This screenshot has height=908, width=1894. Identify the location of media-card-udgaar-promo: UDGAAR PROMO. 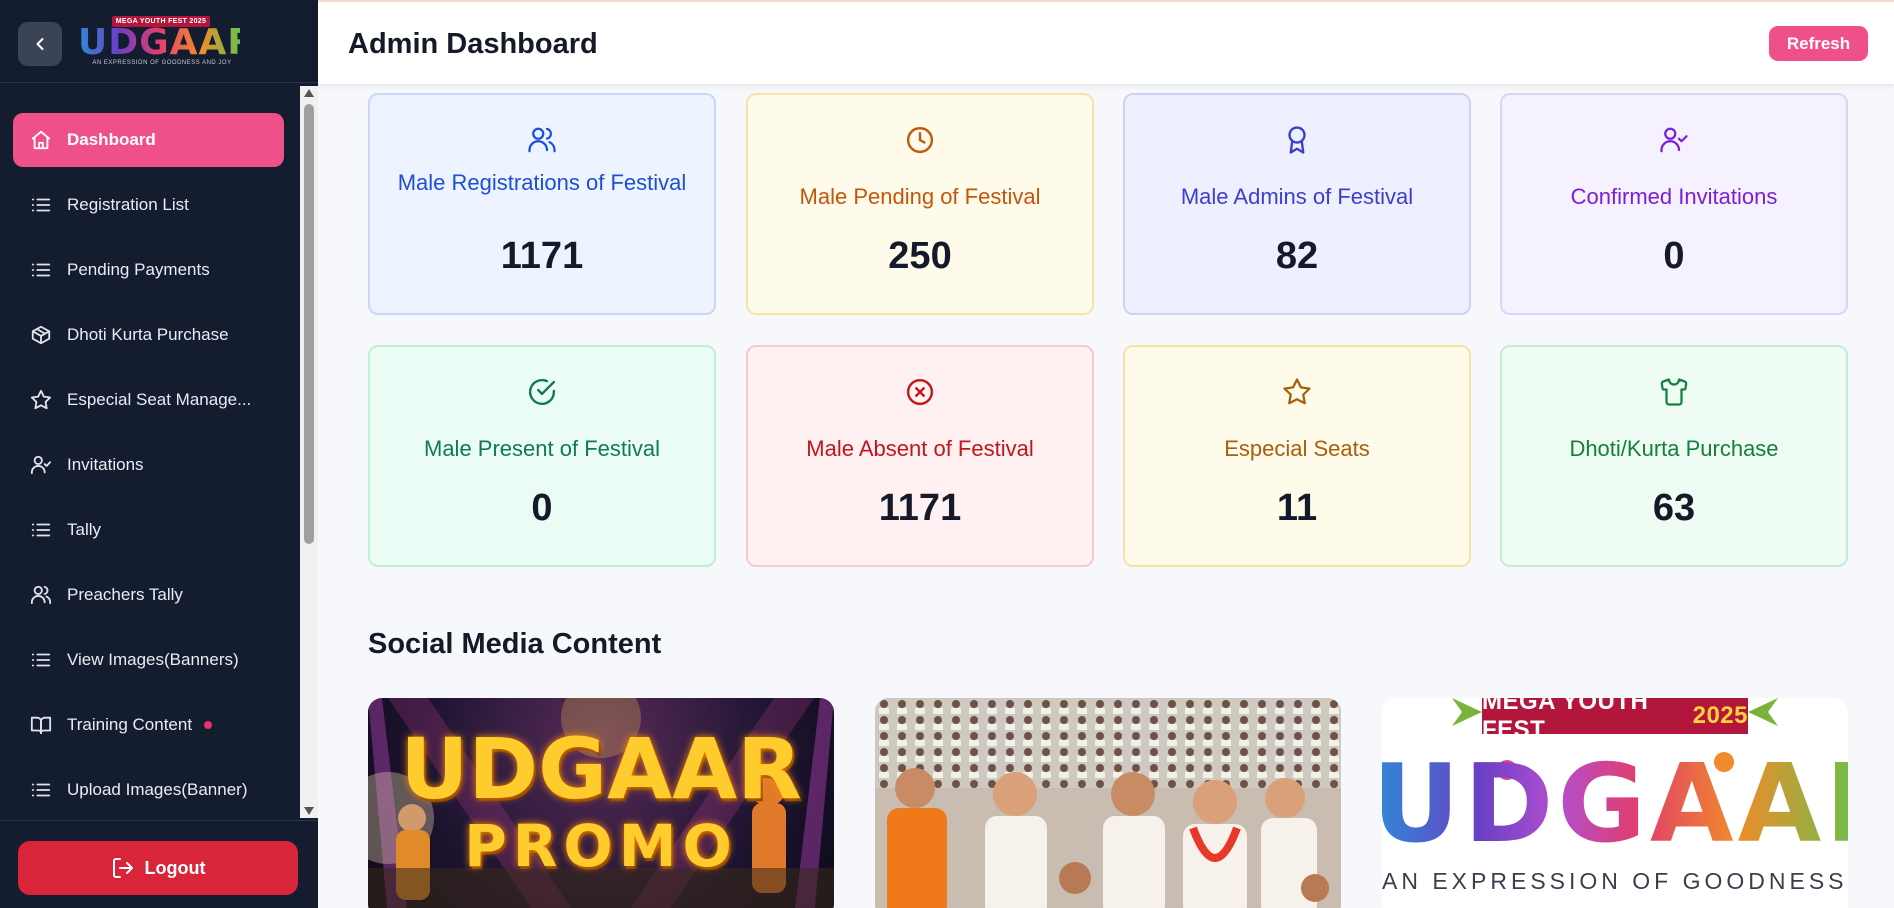
(601, 803).